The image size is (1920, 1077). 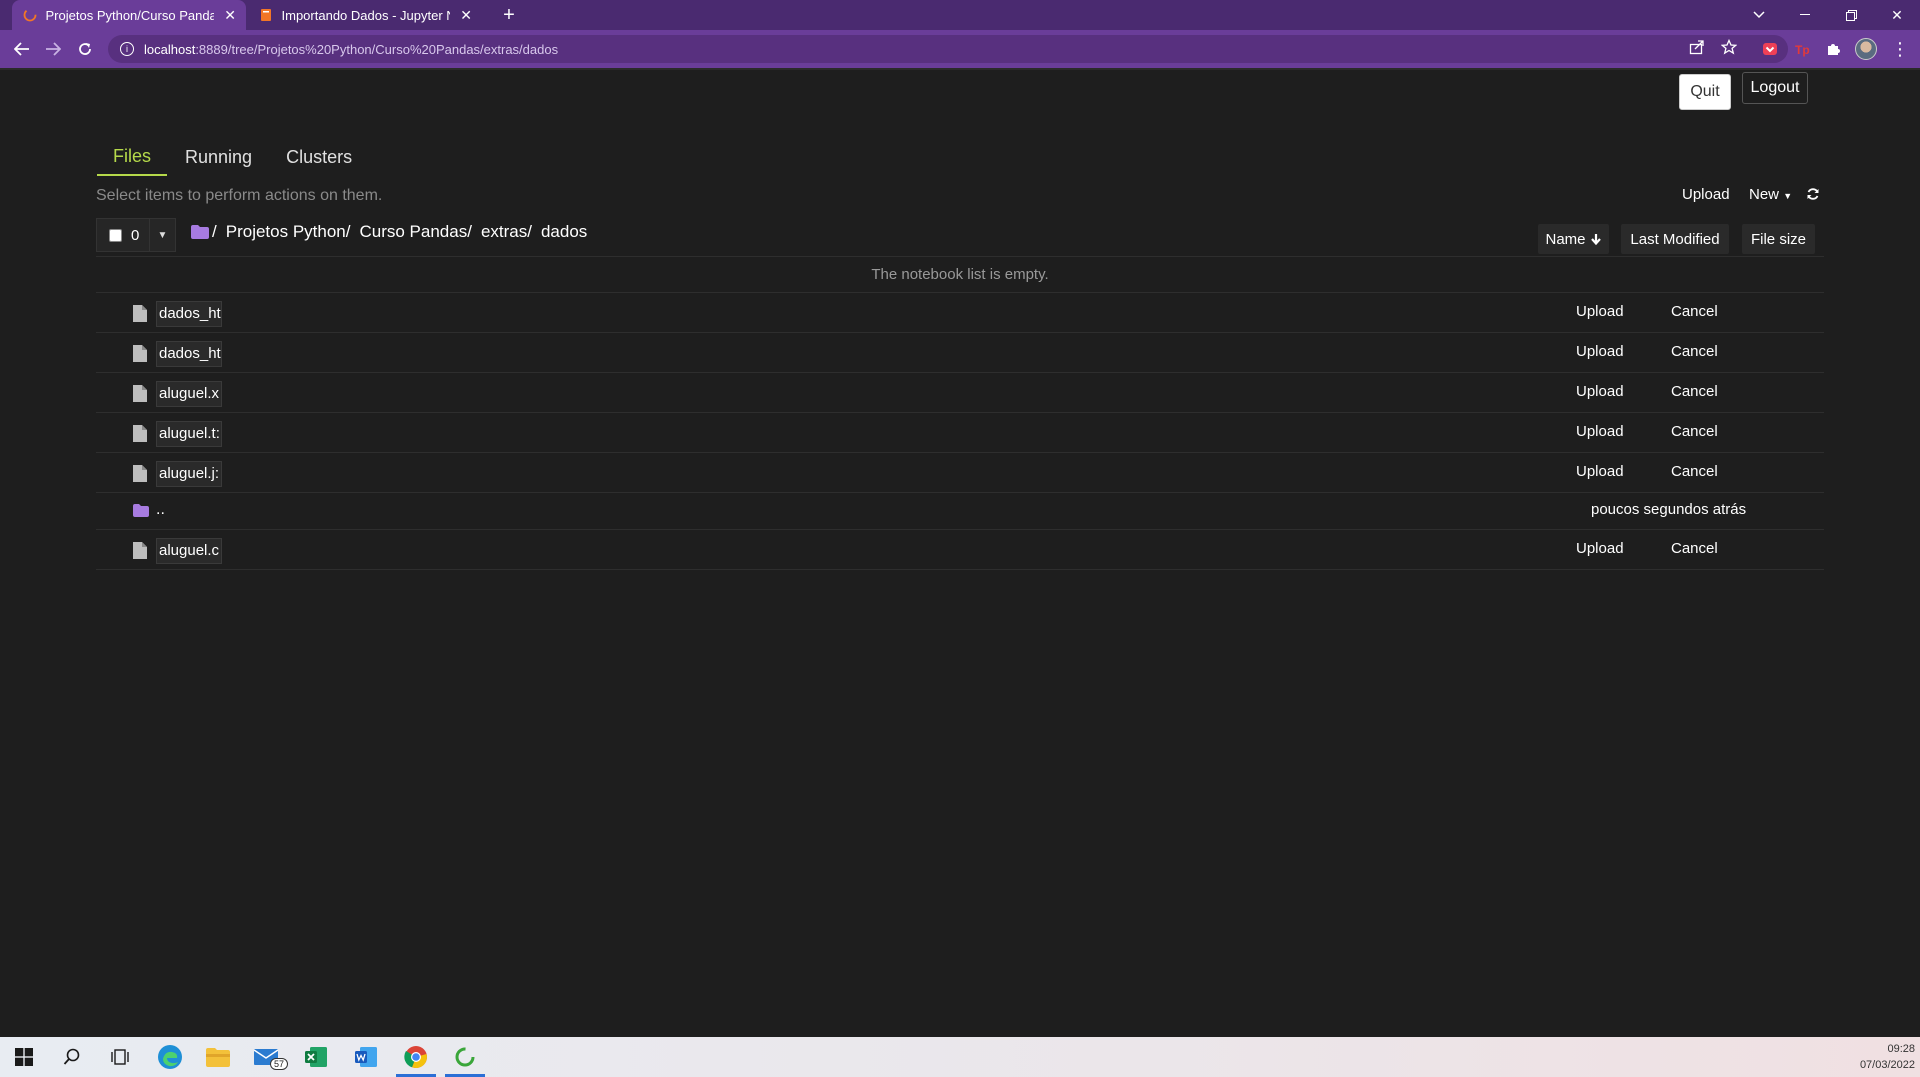 What do you see at coordinates (170, 1057) in the screenshot?
I see `edge-icon` at bounding box center [170, 1057].